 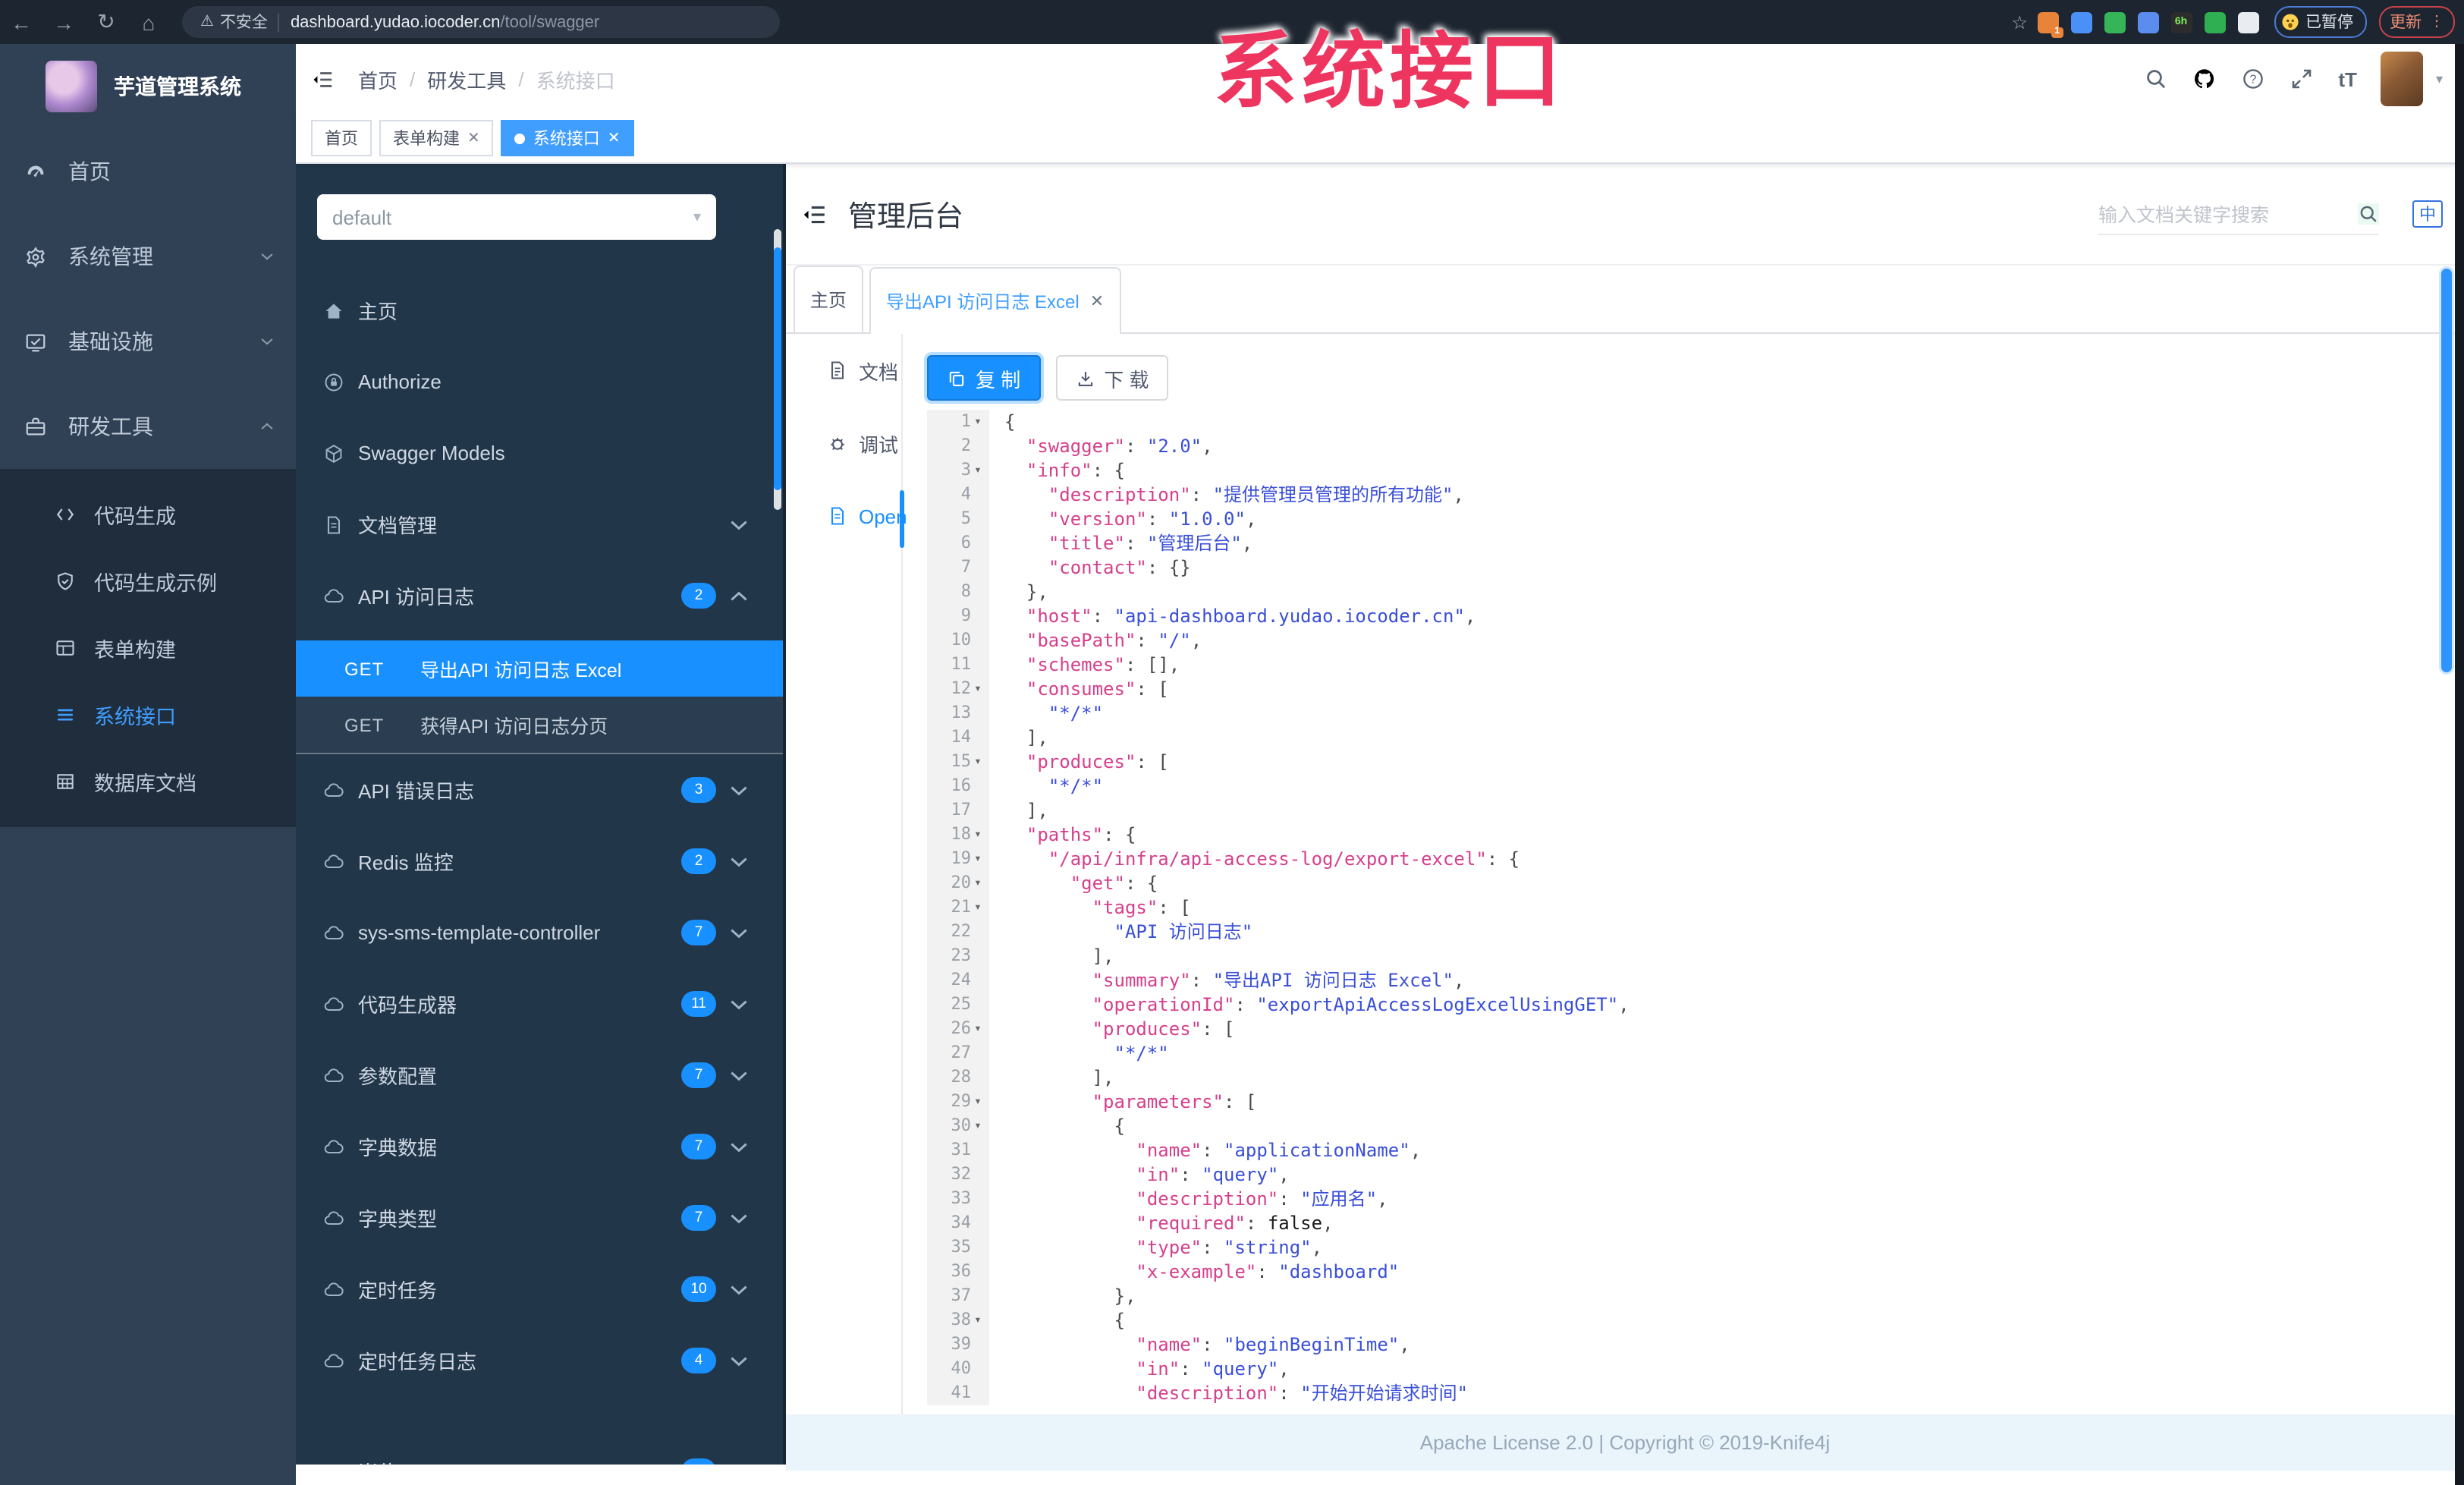 What do you see at coordinates (2247, 22) in the screenshot?
I see `paw-extension-icon` at bounding box center [2247, 22].